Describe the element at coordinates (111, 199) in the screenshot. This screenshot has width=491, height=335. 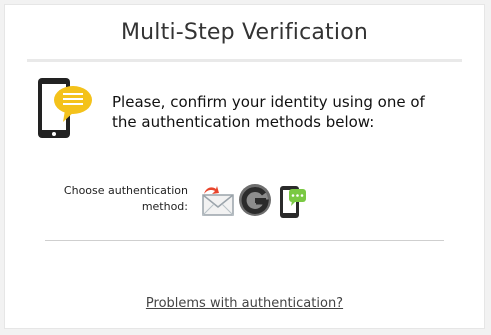
I see `choose-method-label: Choose authentication method:` at that location.